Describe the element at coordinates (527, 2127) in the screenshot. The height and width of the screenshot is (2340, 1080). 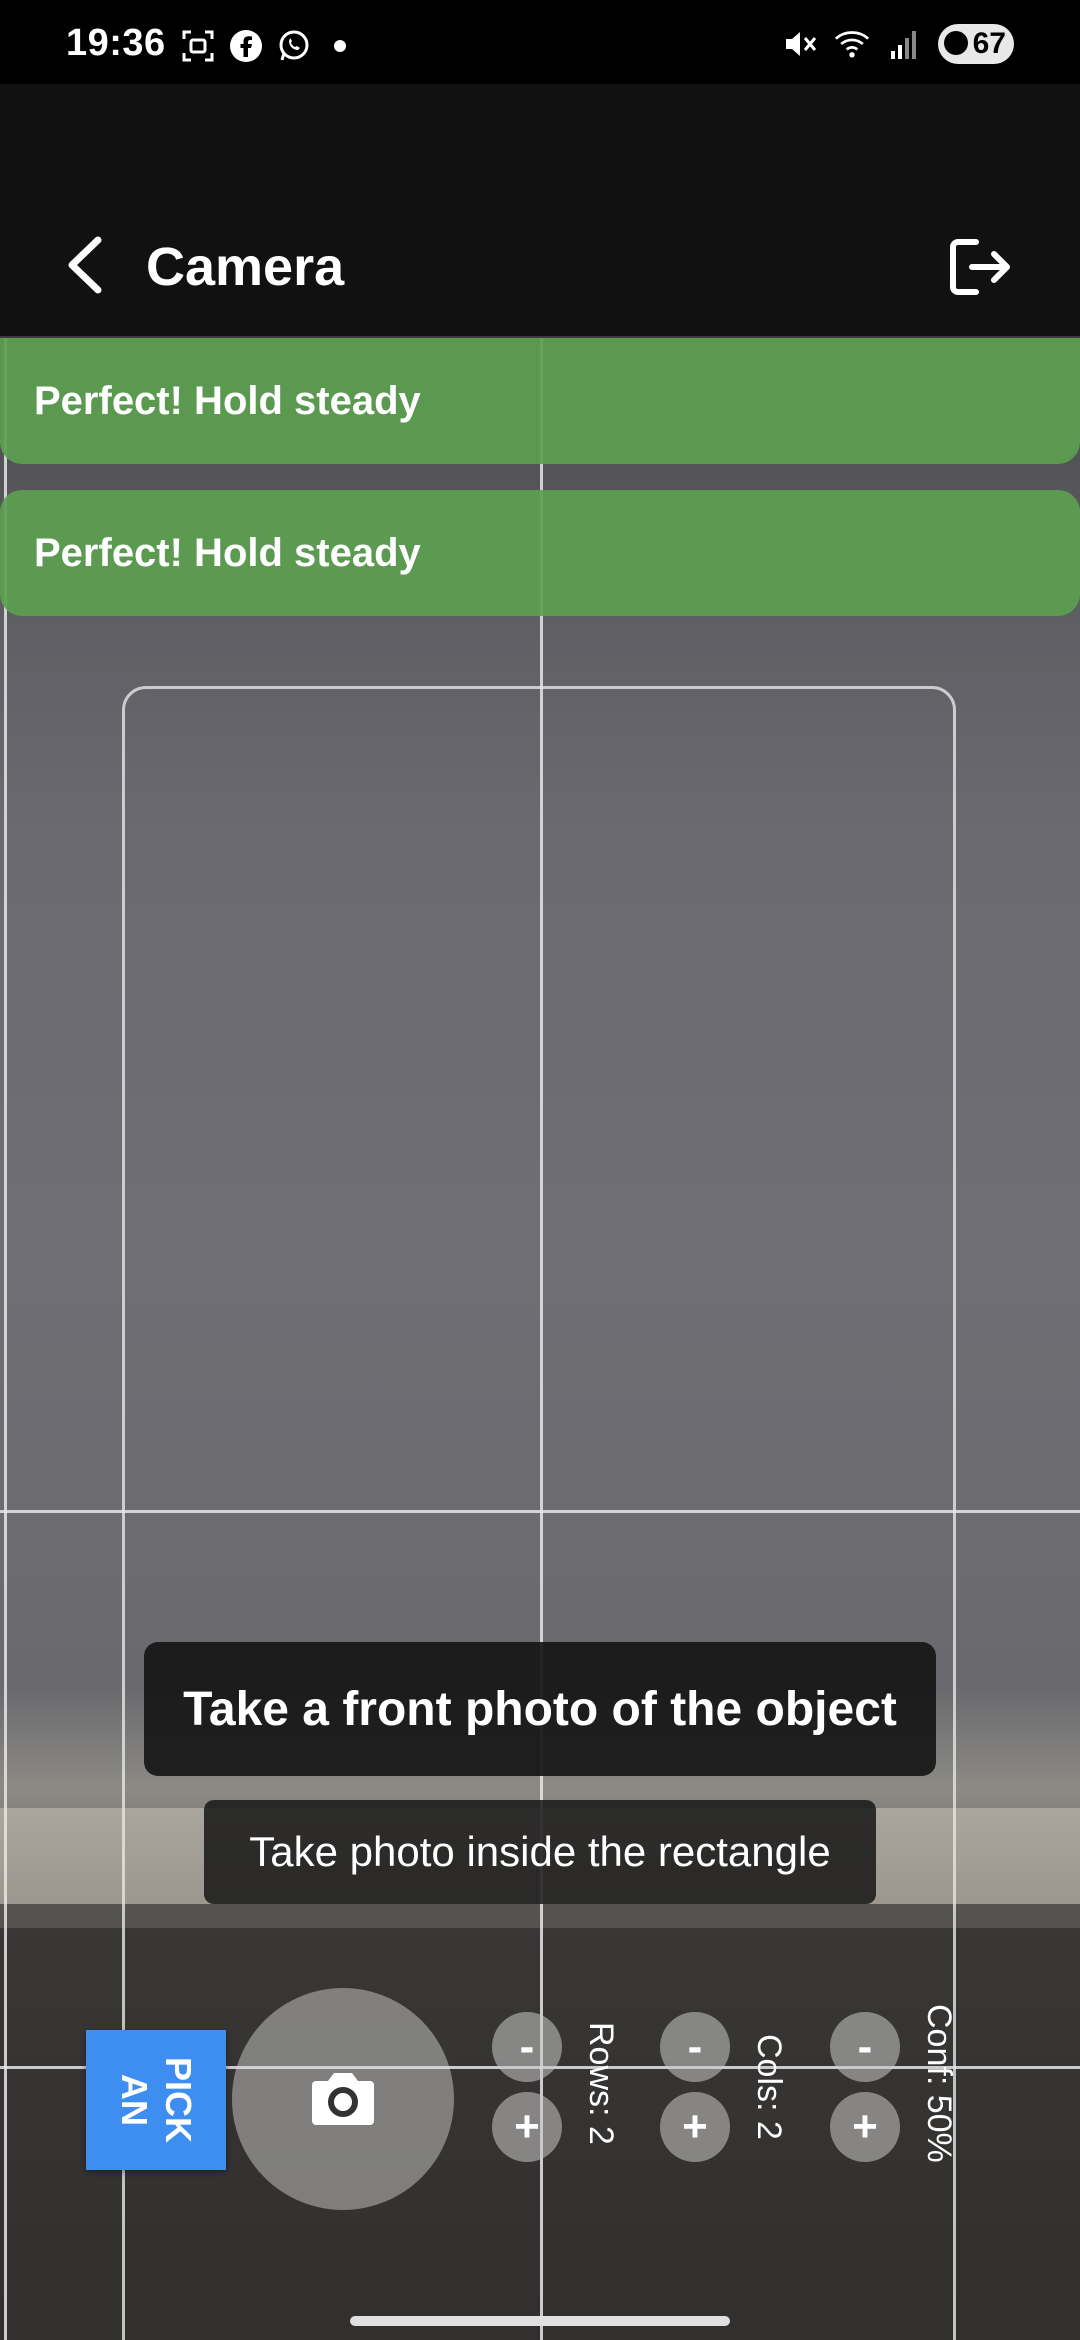
I see `rows-increase-button: +` at that location.